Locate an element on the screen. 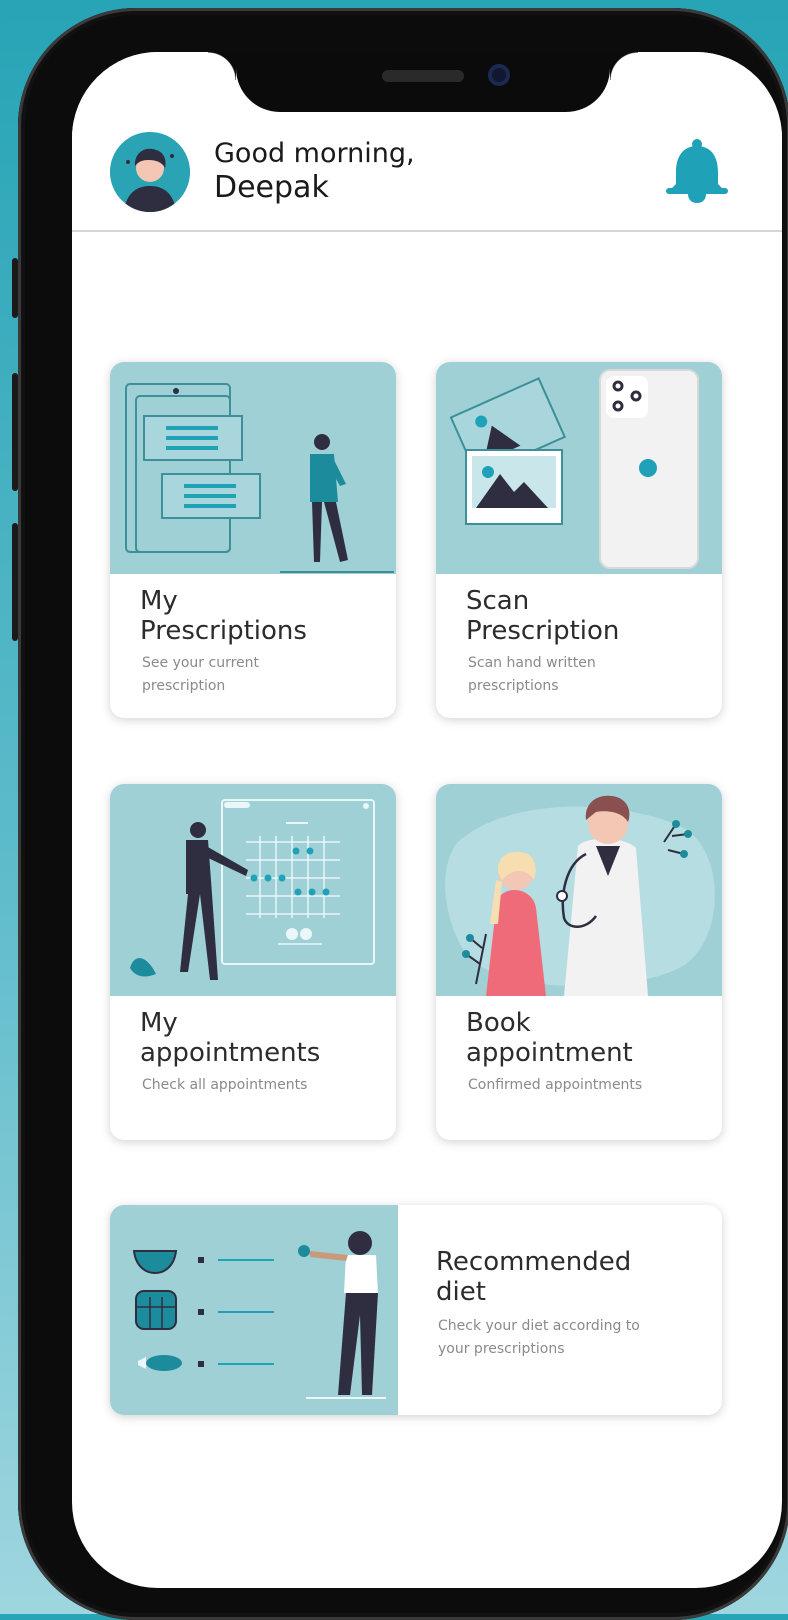 The height and width of the screenshot is (1620, 788). prescription-list-illustration is located at coordinates (253, 468).